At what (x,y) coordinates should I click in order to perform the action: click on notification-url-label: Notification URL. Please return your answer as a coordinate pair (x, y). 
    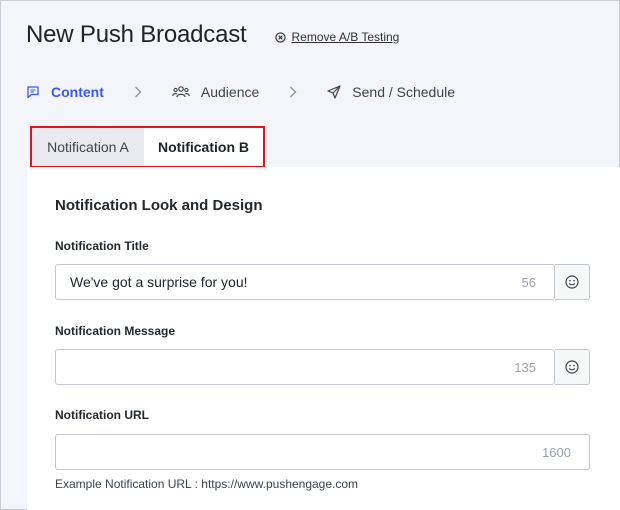
    Looking at the image, I should click on (102, 415).